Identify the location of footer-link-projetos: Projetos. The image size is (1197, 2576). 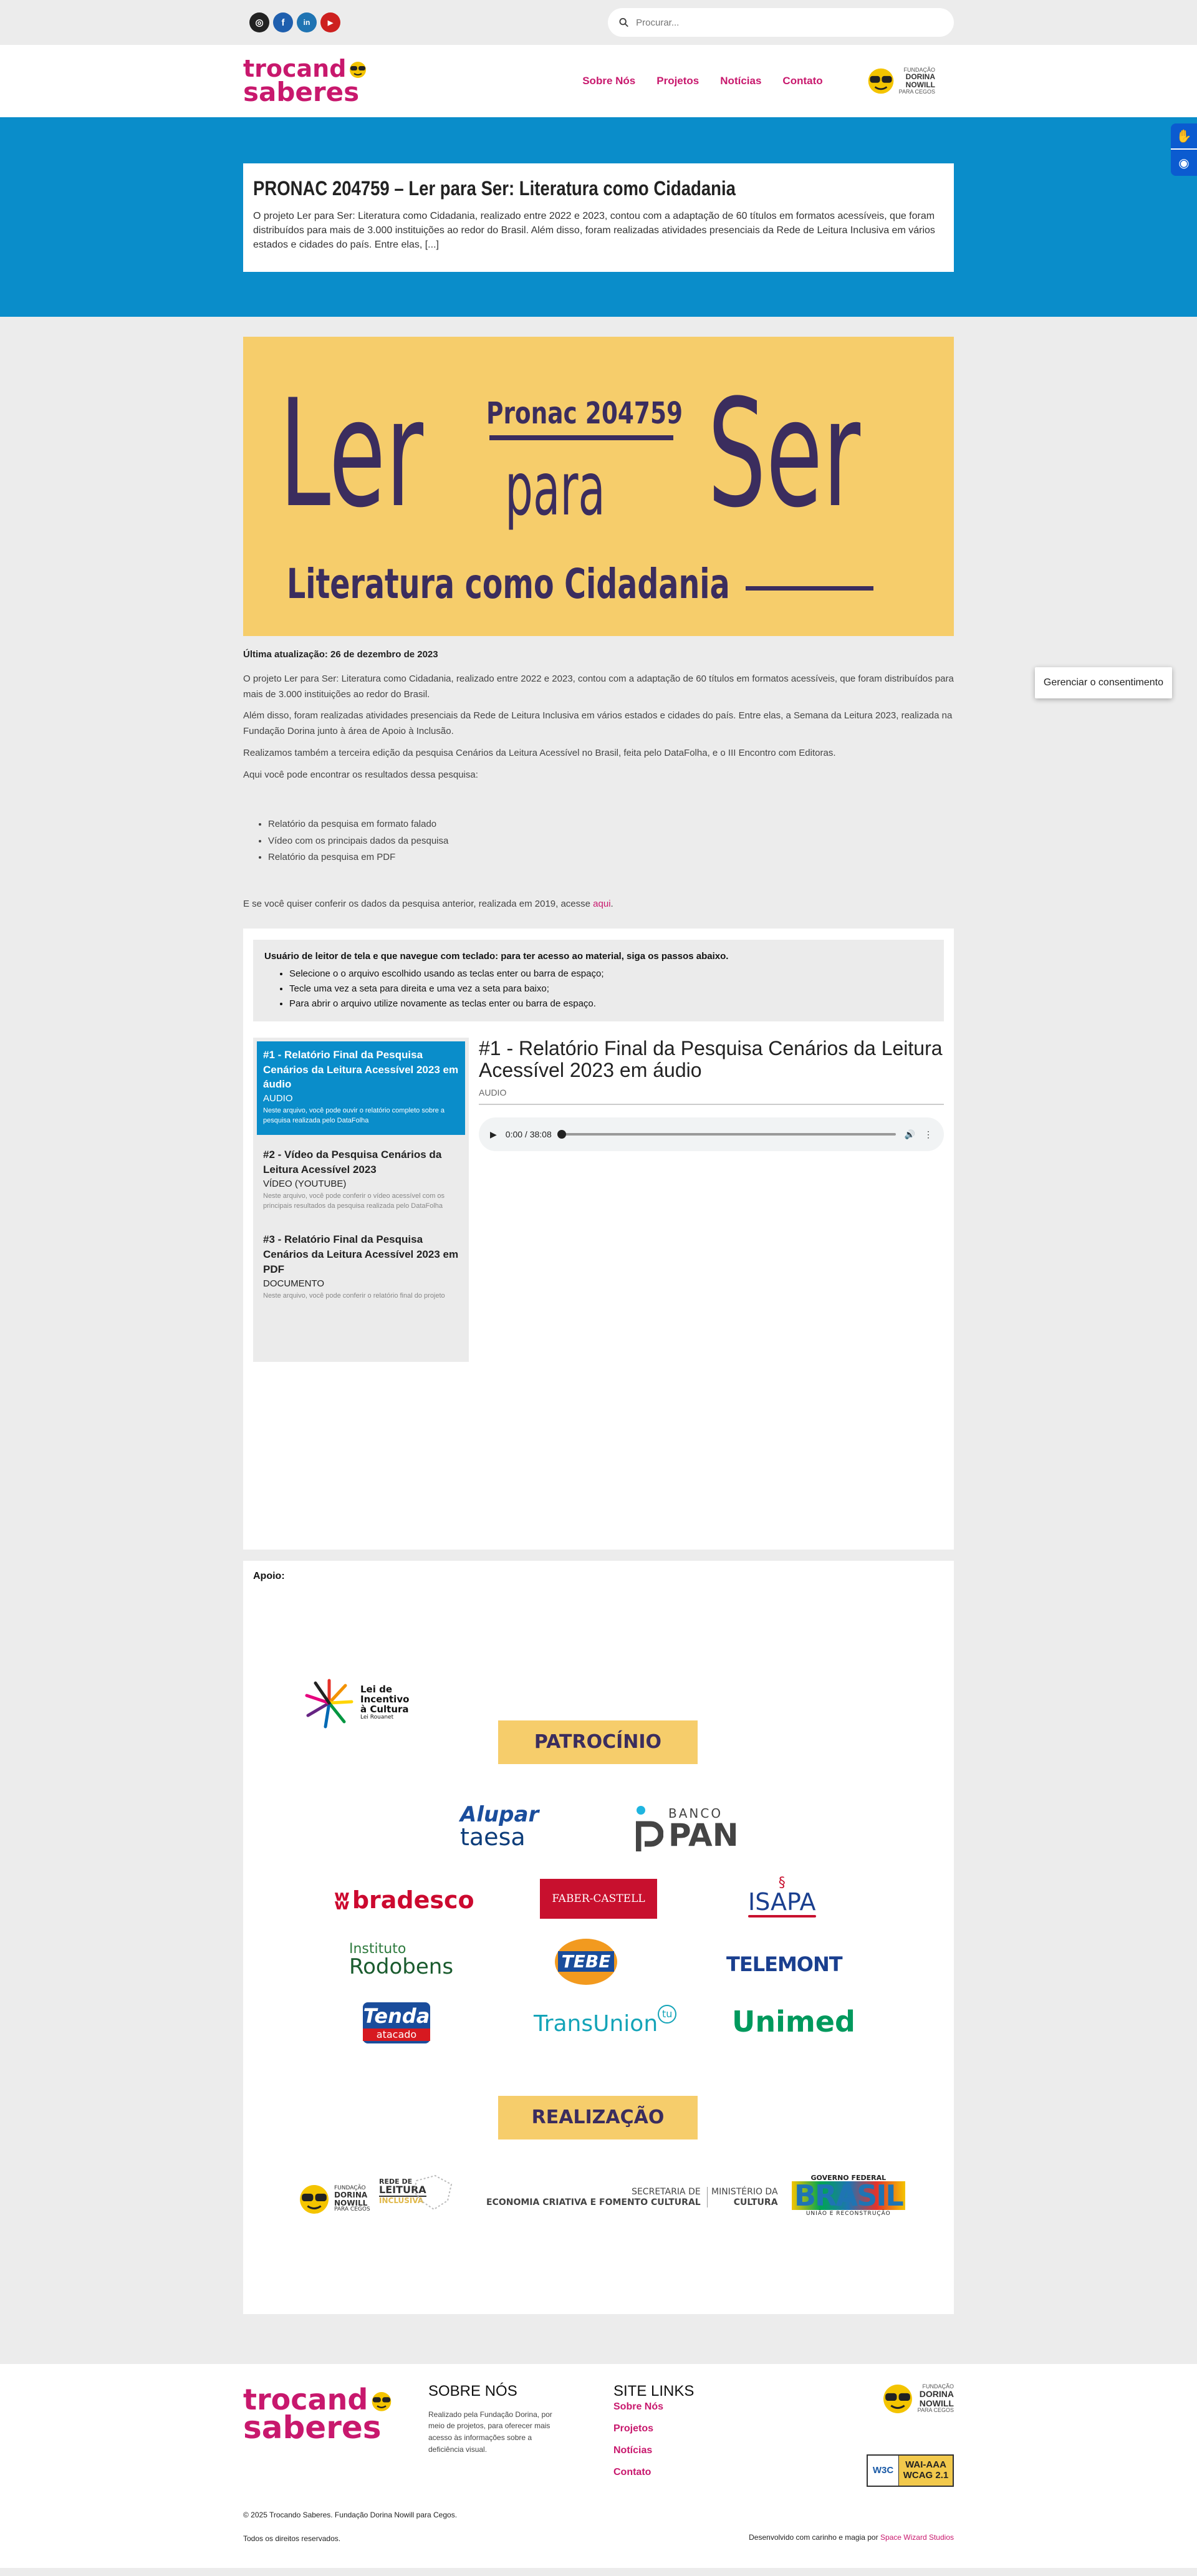
(706, 2428).